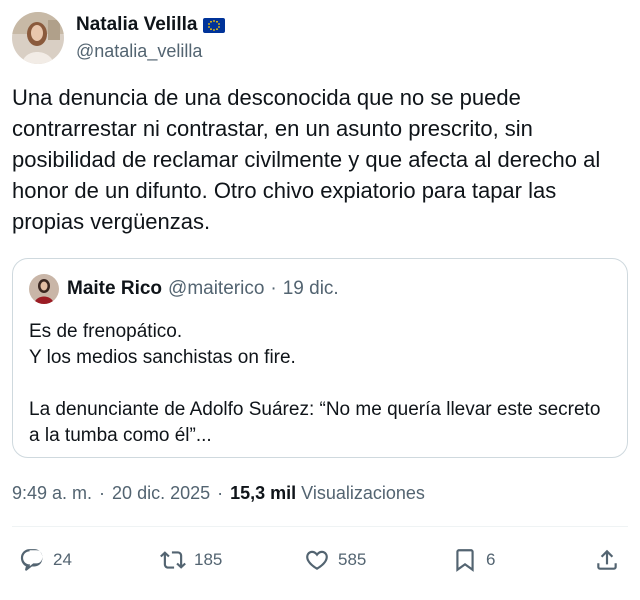 Image resolution: width=640 pixels, height=600 pixels. I want to click on author-name-row: Natalia Velilla, so click(151, 25).